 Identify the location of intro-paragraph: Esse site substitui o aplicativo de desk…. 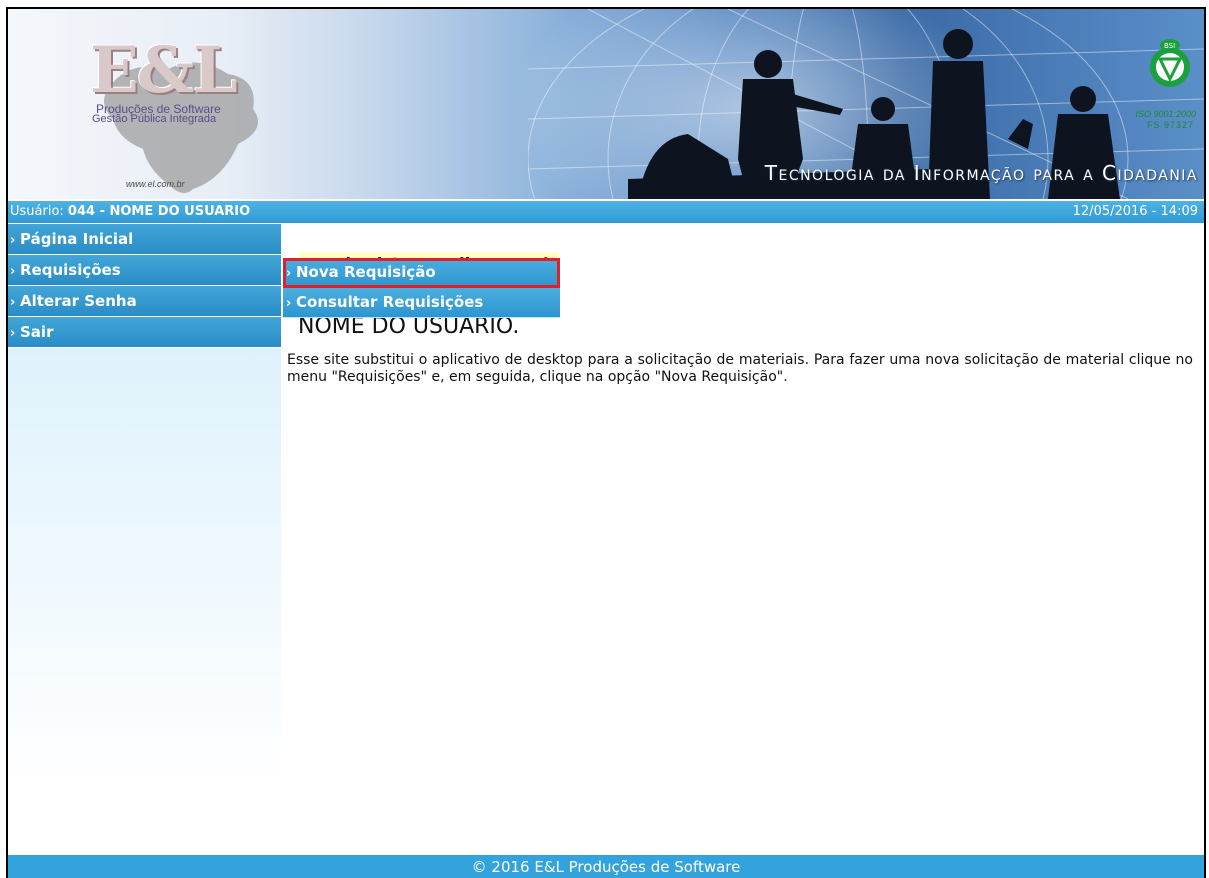
(740, 368).